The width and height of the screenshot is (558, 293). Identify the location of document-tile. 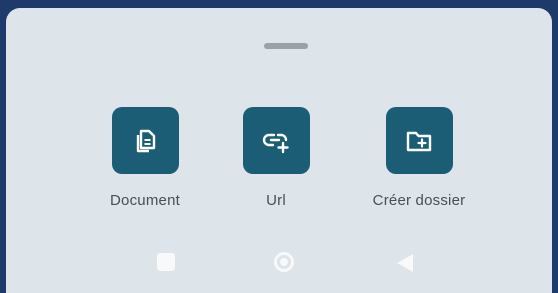
(145, 140).